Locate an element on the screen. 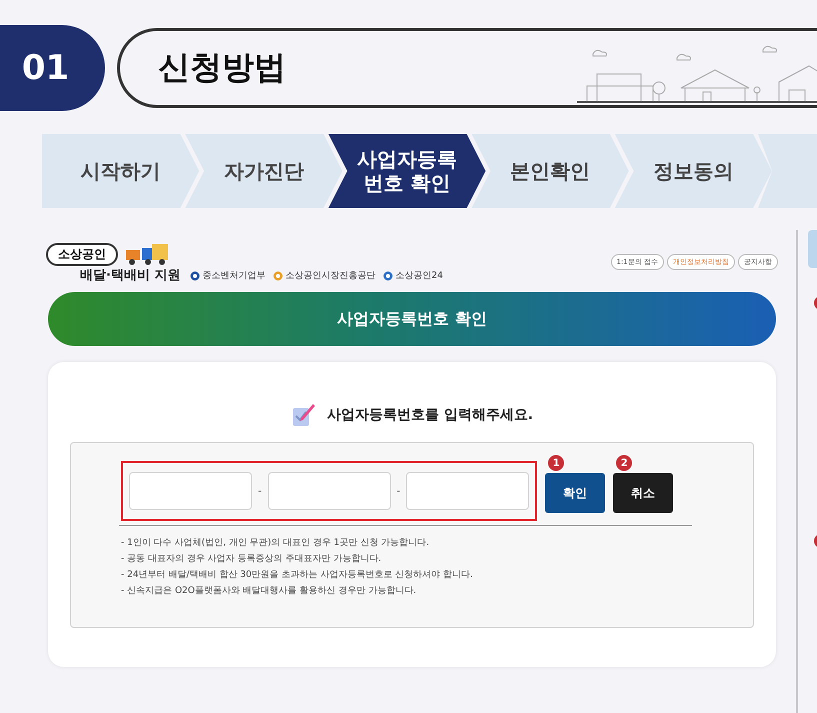 This screenshot has width=817, height=713. logo-subtitle: 배달·택배비 지원 is located at coordinates (130, 275).